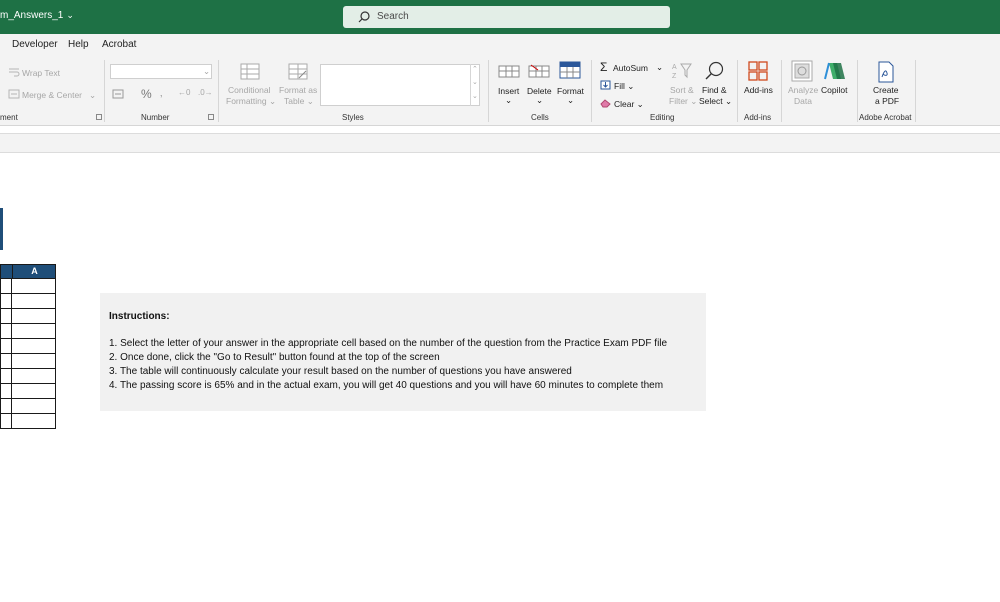 This screenshot has width=1000, height=602. I want to click on merge-center-icon, so click(14, 94).